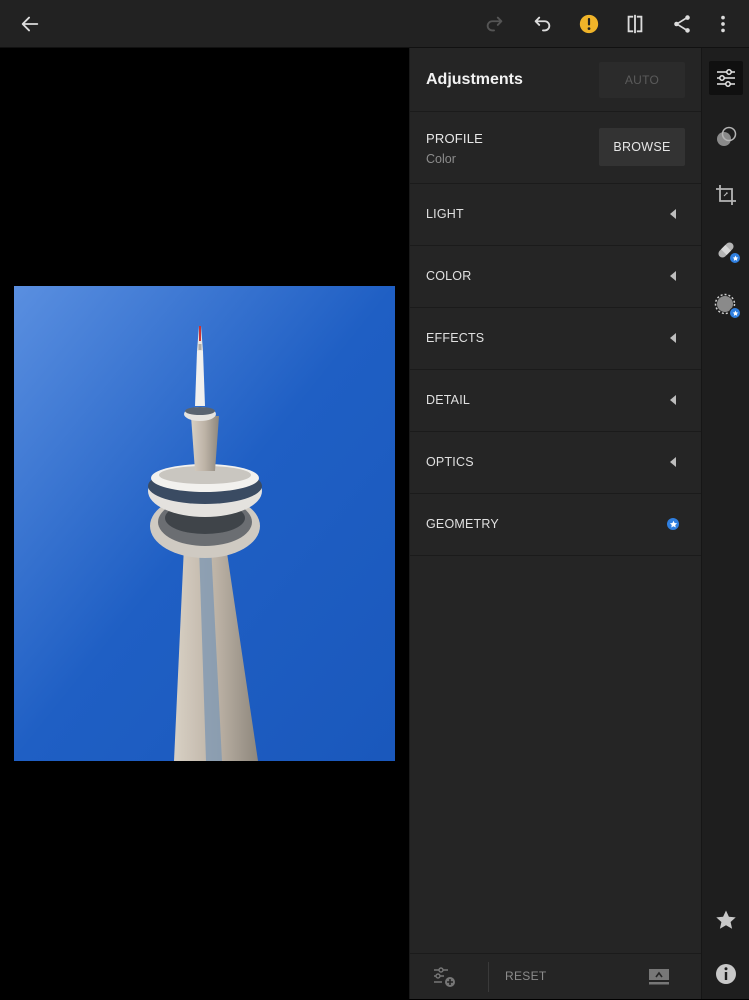 This screenshot has width=749, height=1000. I want to click on back-arrow-icon, so click(30, 24).